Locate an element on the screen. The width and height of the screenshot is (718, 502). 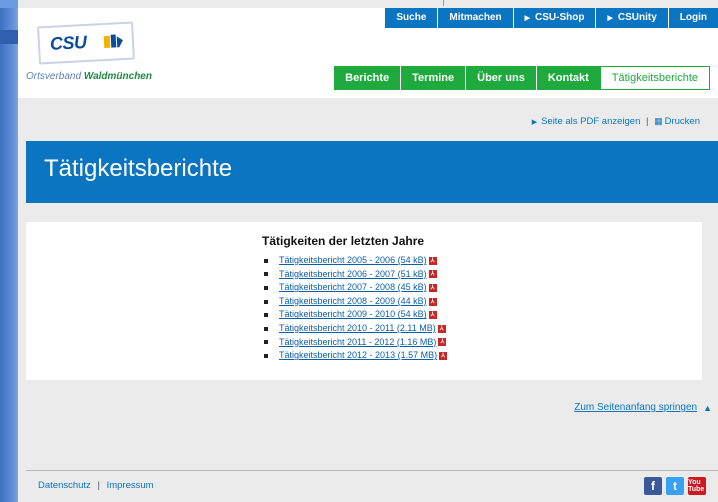
impressum-link: Impressum is located at coordinates (130, 485).